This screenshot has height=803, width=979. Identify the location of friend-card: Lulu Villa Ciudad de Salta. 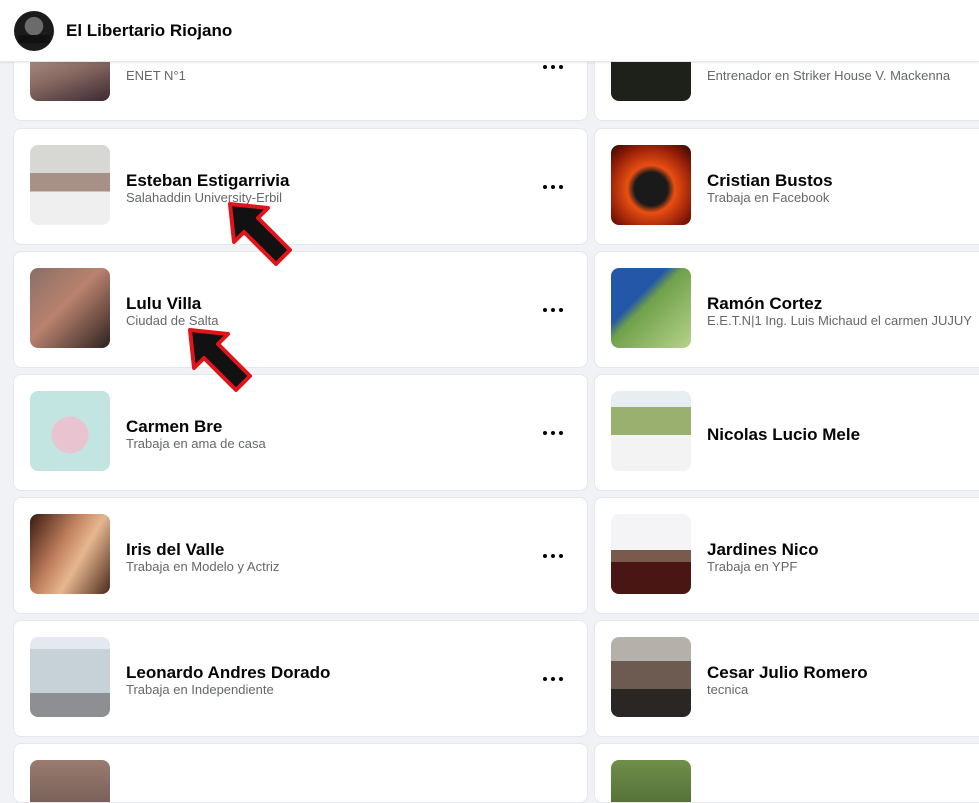
(300, 309).